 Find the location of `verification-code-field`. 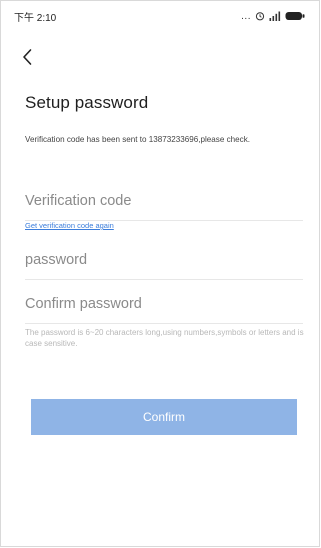

verification-code-field is located at coordinates (164, 205).